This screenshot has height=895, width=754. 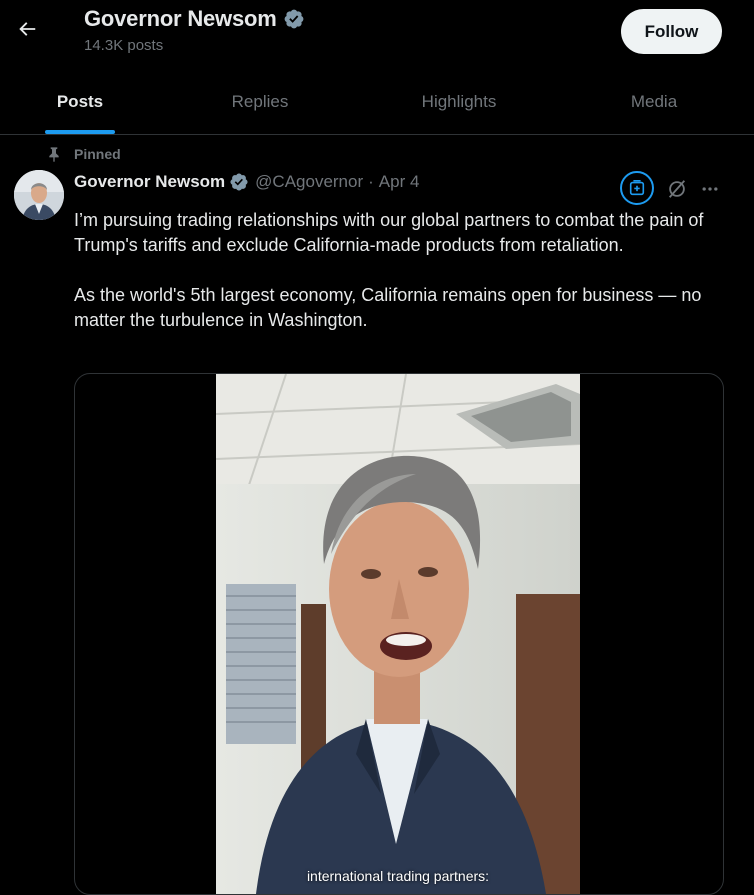 I want to click on tab-media: Media, so click(x=654, y=102).